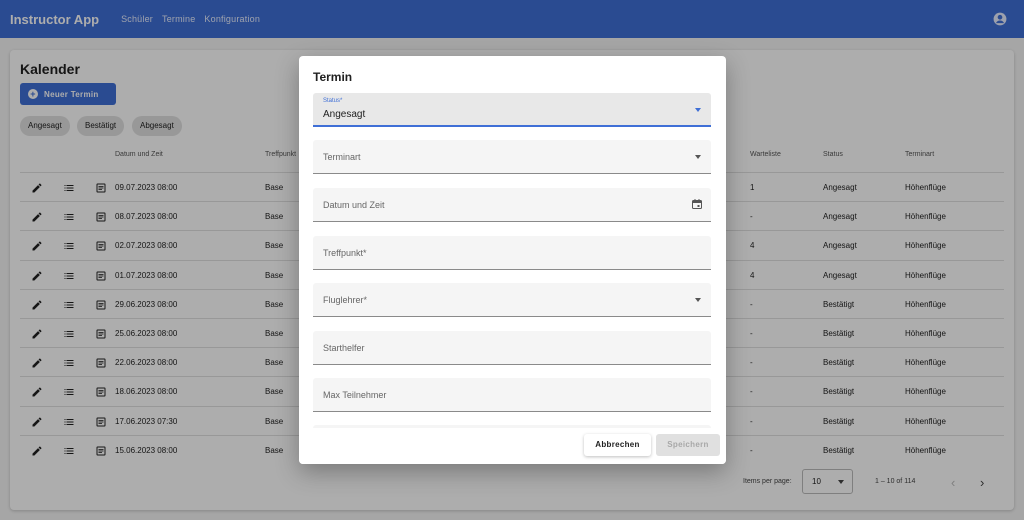 The height and width of the screenshot is (520, 1024). Describe the element at coordinates (333, 77) in the screenshot. I see `dialog-title: Termin` at that location.